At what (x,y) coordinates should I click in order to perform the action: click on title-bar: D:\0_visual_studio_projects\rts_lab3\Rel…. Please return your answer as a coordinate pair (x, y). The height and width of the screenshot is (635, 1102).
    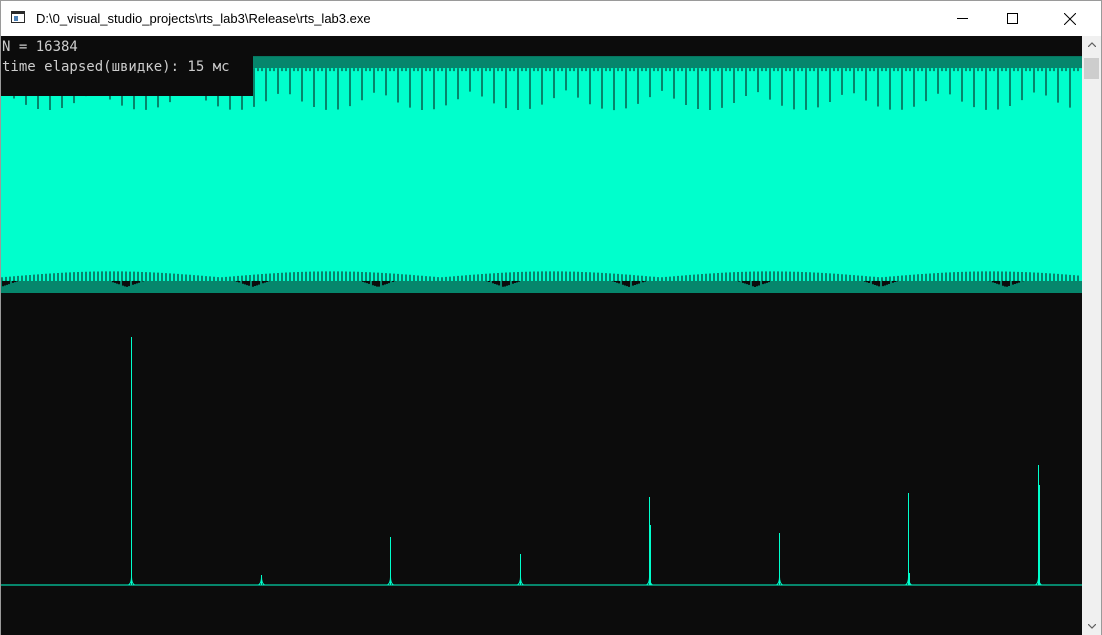
    Looking at the image, I should click on (551, 18).